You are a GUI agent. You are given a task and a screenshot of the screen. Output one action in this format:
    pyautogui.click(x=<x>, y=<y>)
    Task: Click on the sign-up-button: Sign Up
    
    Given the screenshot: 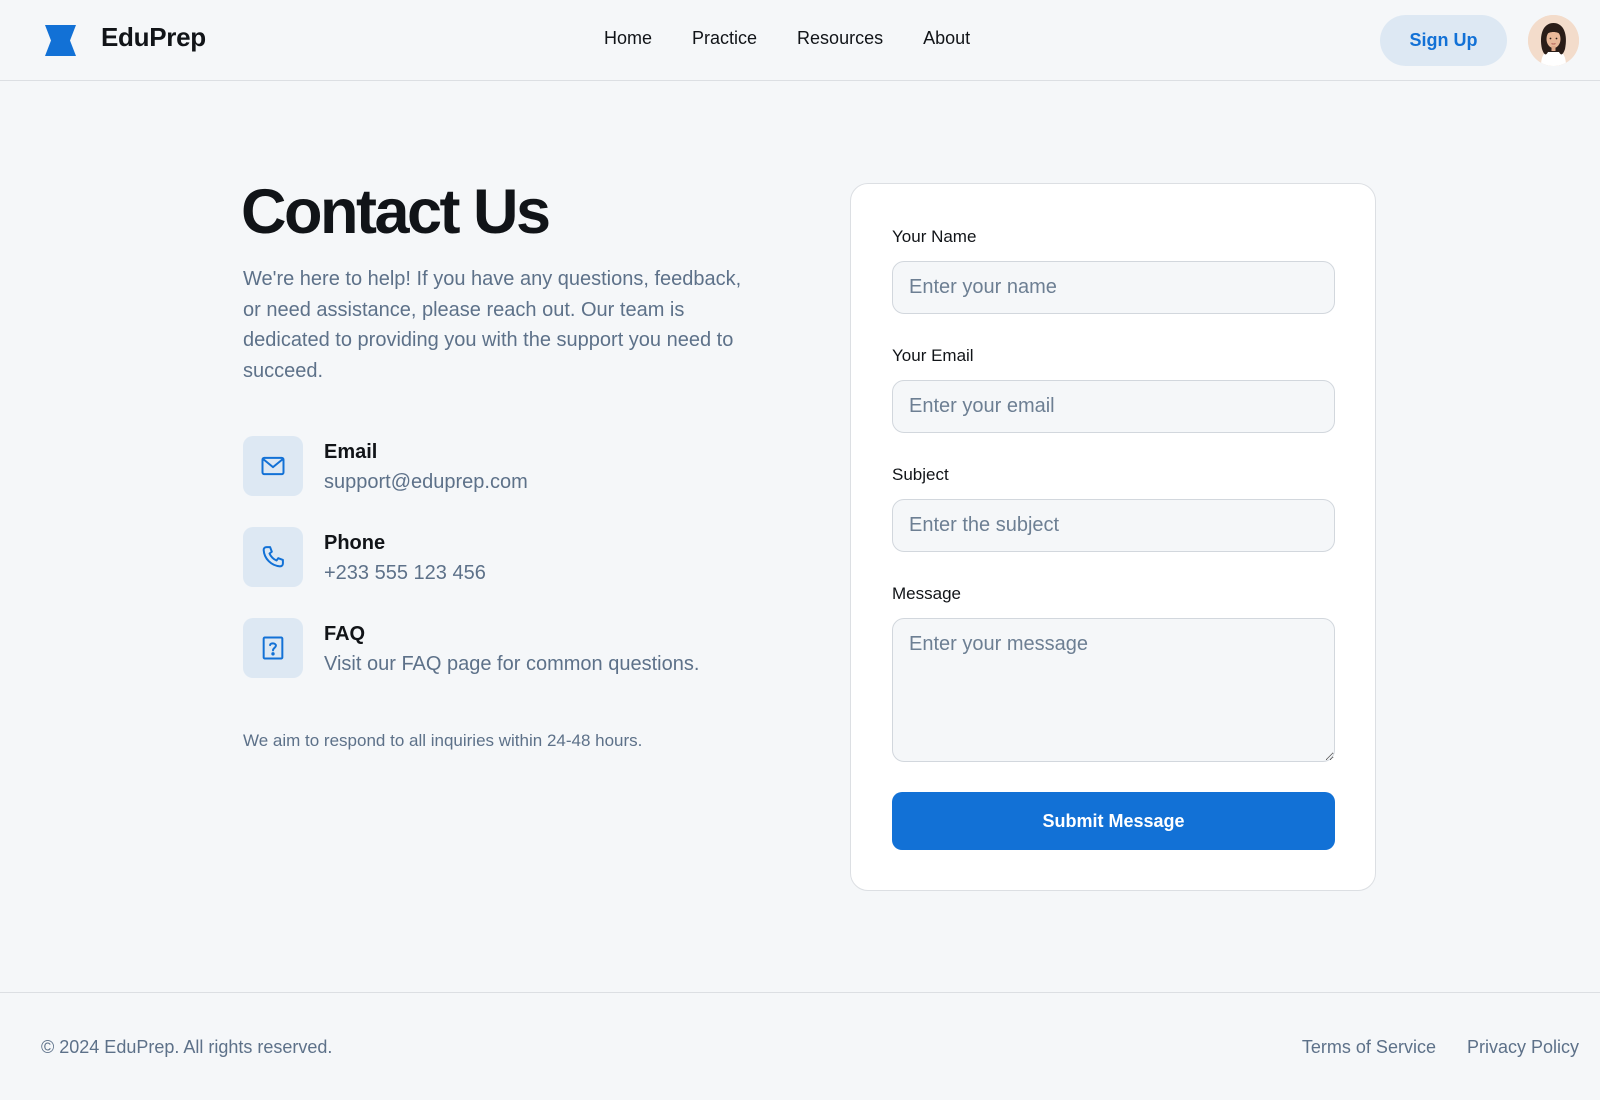 What is the action you would take?
    pyautogui.click(x=1443, y=40)
    